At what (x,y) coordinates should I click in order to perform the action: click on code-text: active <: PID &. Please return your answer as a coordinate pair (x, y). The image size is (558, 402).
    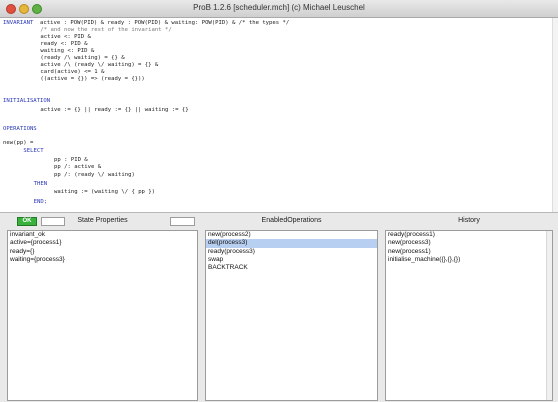
    Looking at the image, I should click on (65, 37).